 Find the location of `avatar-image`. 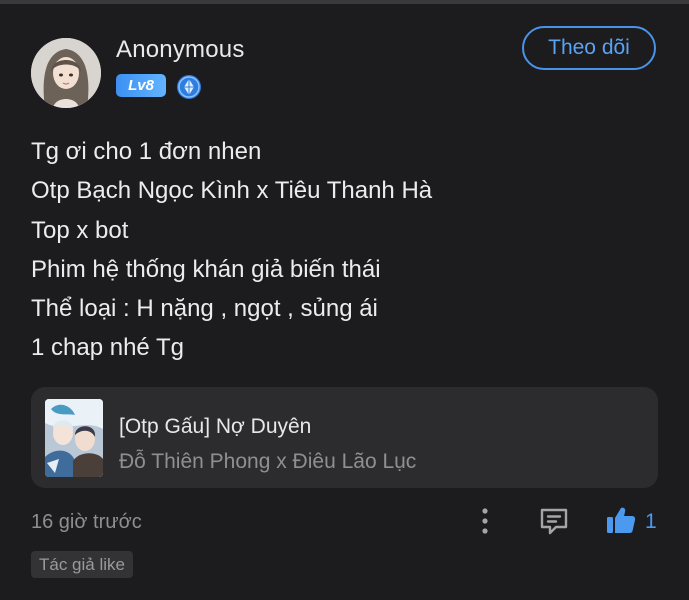

avatar-image is located at coordinates (66, 73).